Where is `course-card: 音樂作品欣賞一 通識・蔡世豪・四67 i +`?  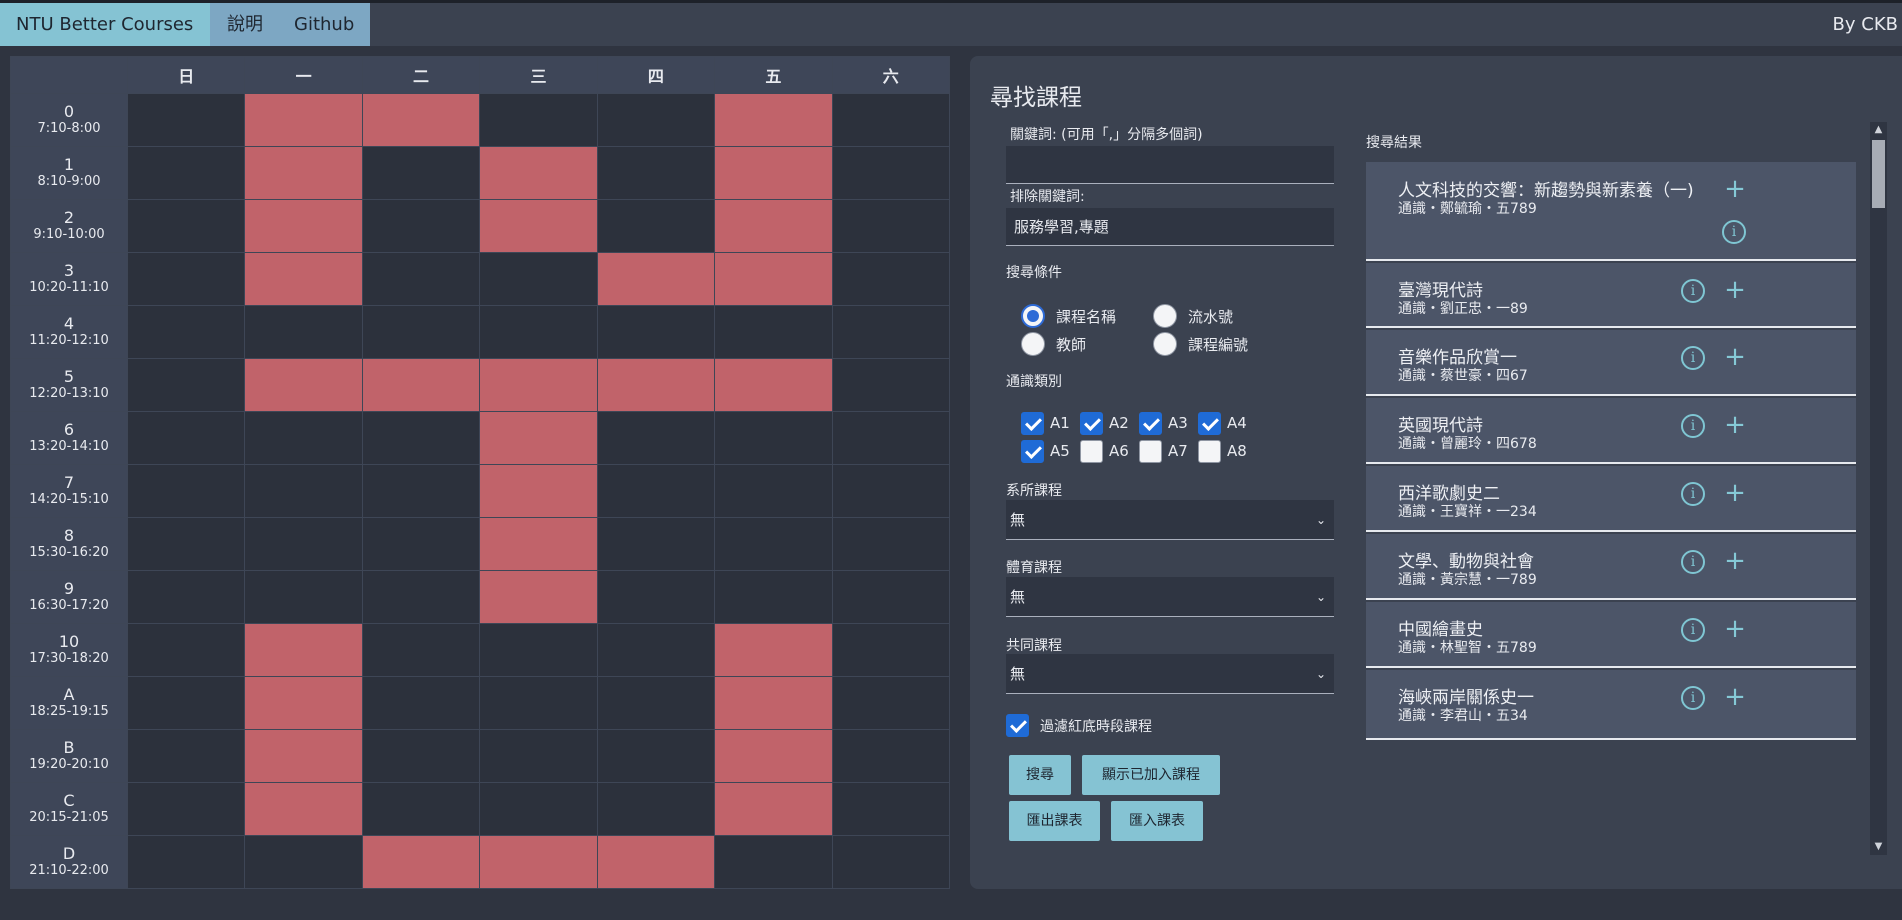
course-card: 音樂作品欣賞一 通識・蔡世豪・四67 i + is located at coordinates (1611, 363).